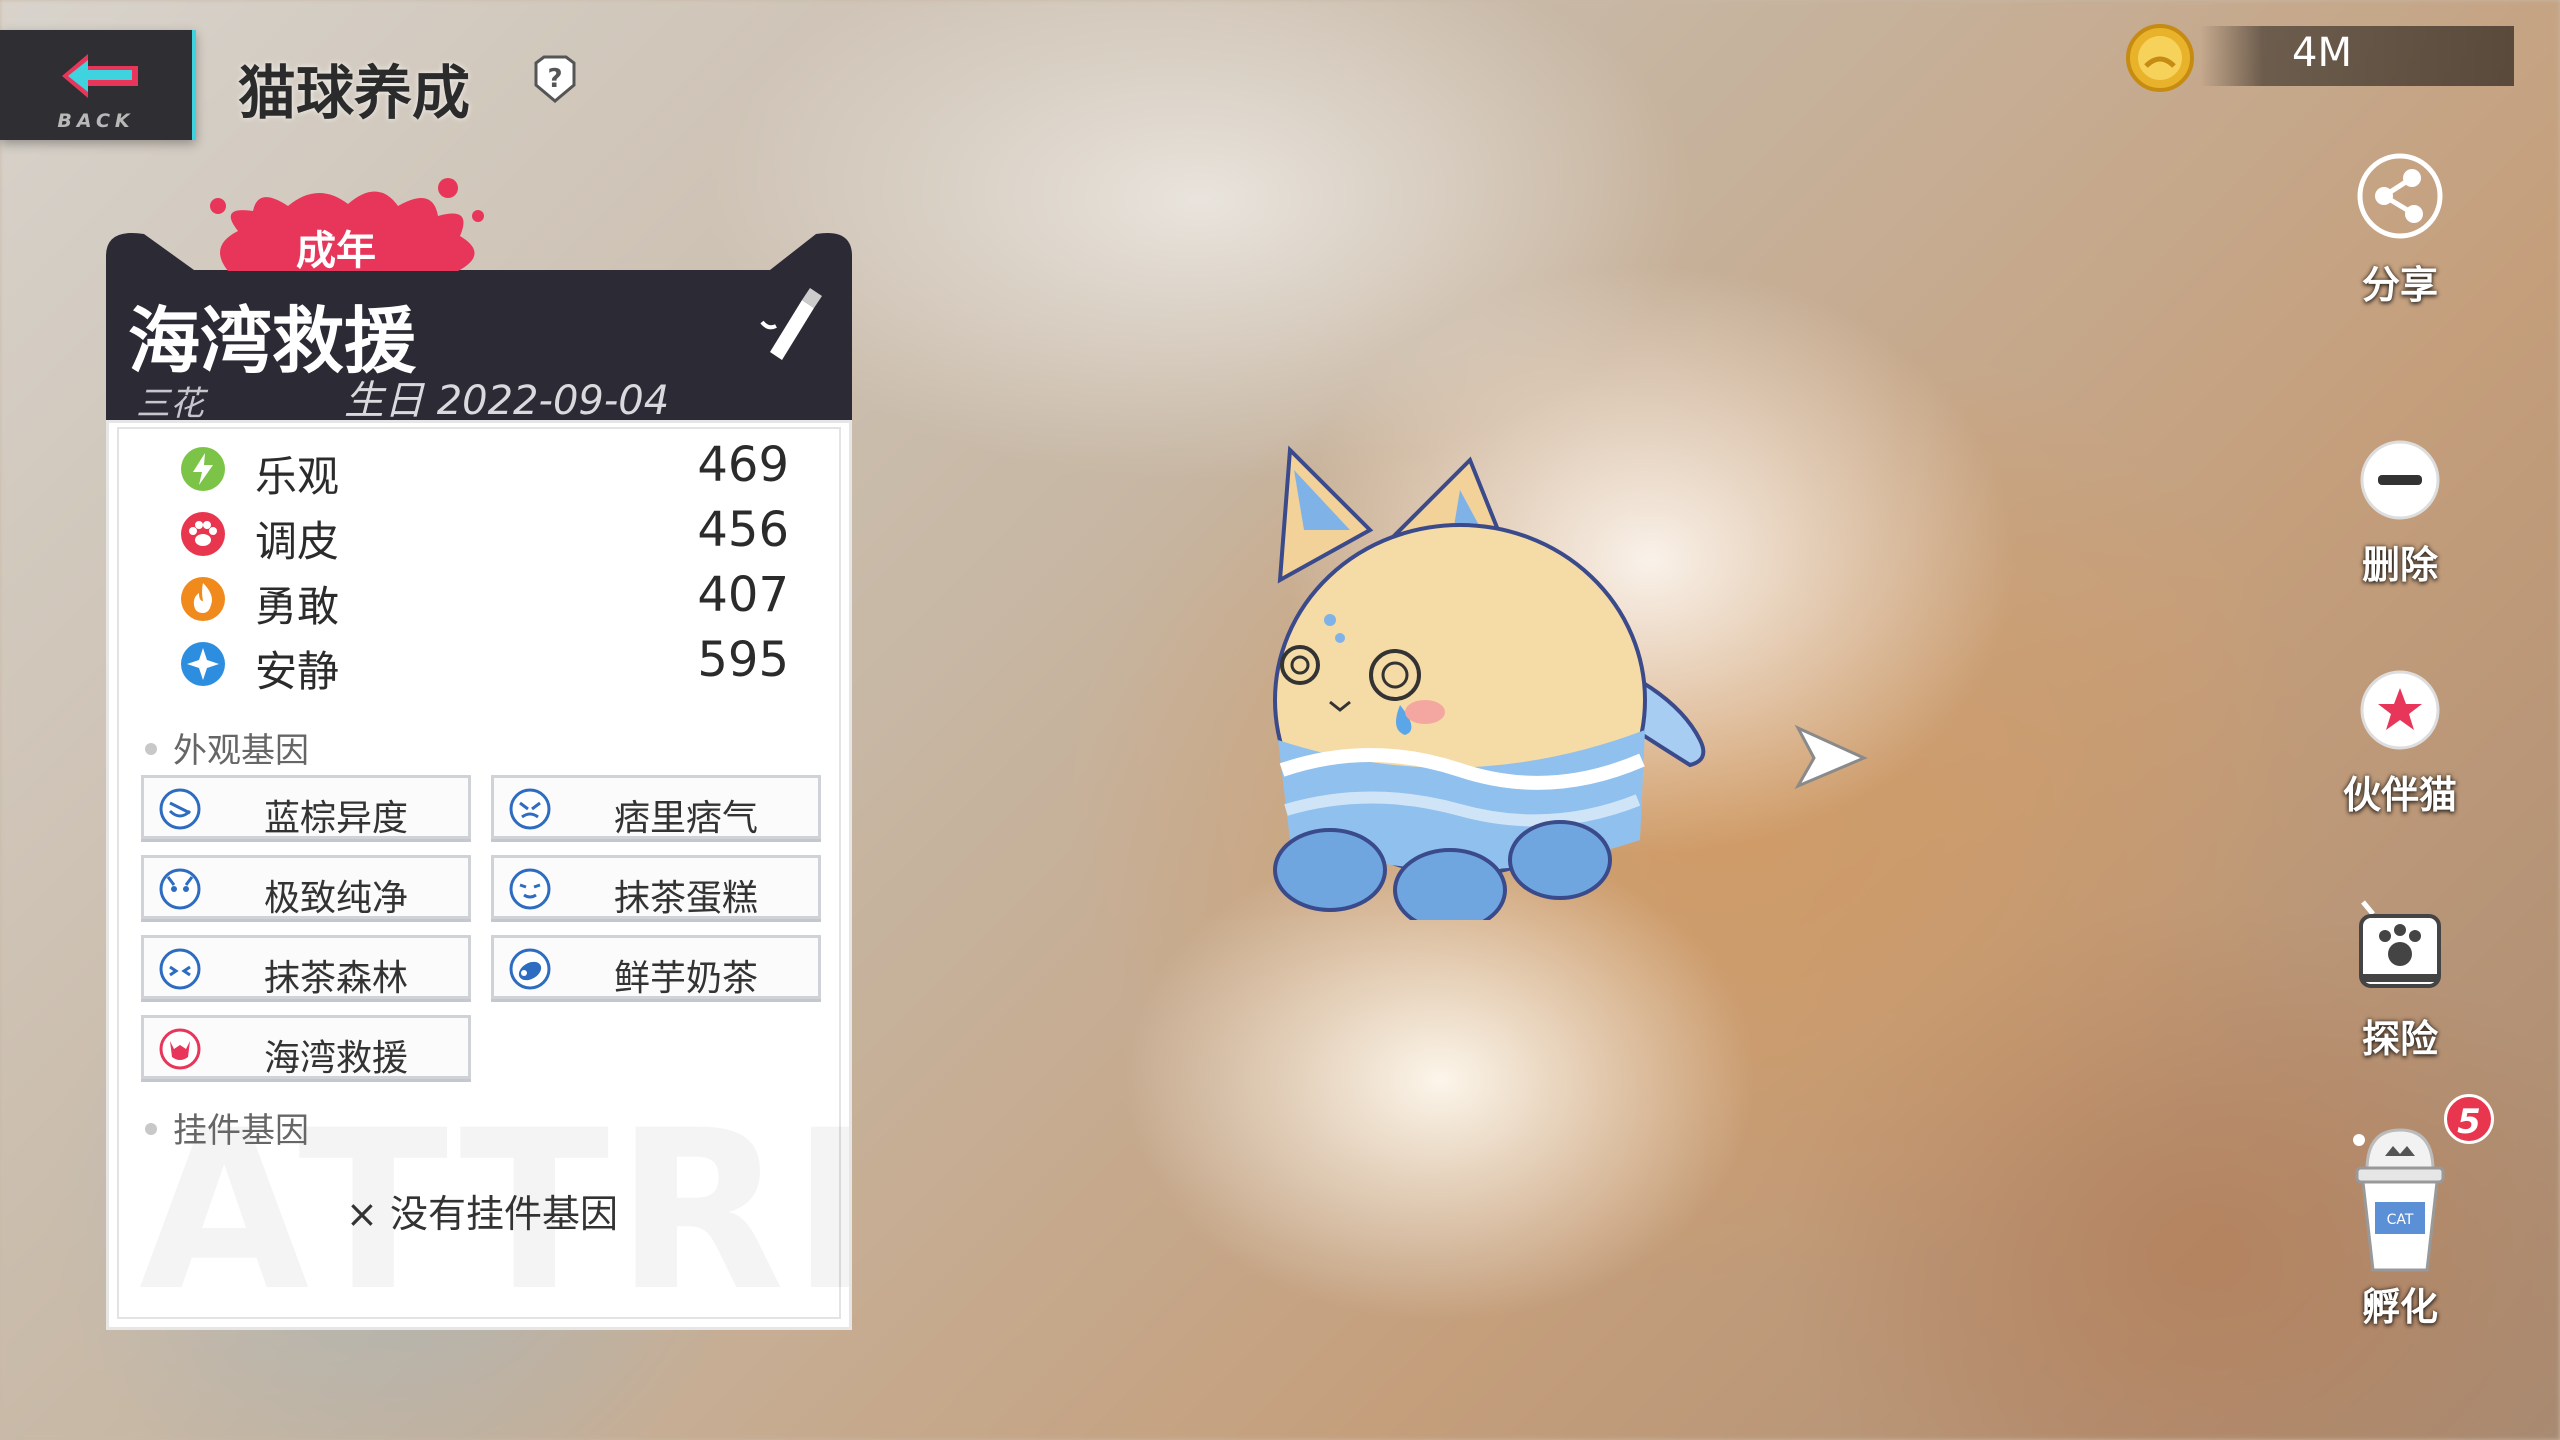 This screenshot has height=1440, width=2560. Describe the element at coordinates (489, 469) in the screenshot. I see `stat-row-optimism: 乐观 469` at that location.